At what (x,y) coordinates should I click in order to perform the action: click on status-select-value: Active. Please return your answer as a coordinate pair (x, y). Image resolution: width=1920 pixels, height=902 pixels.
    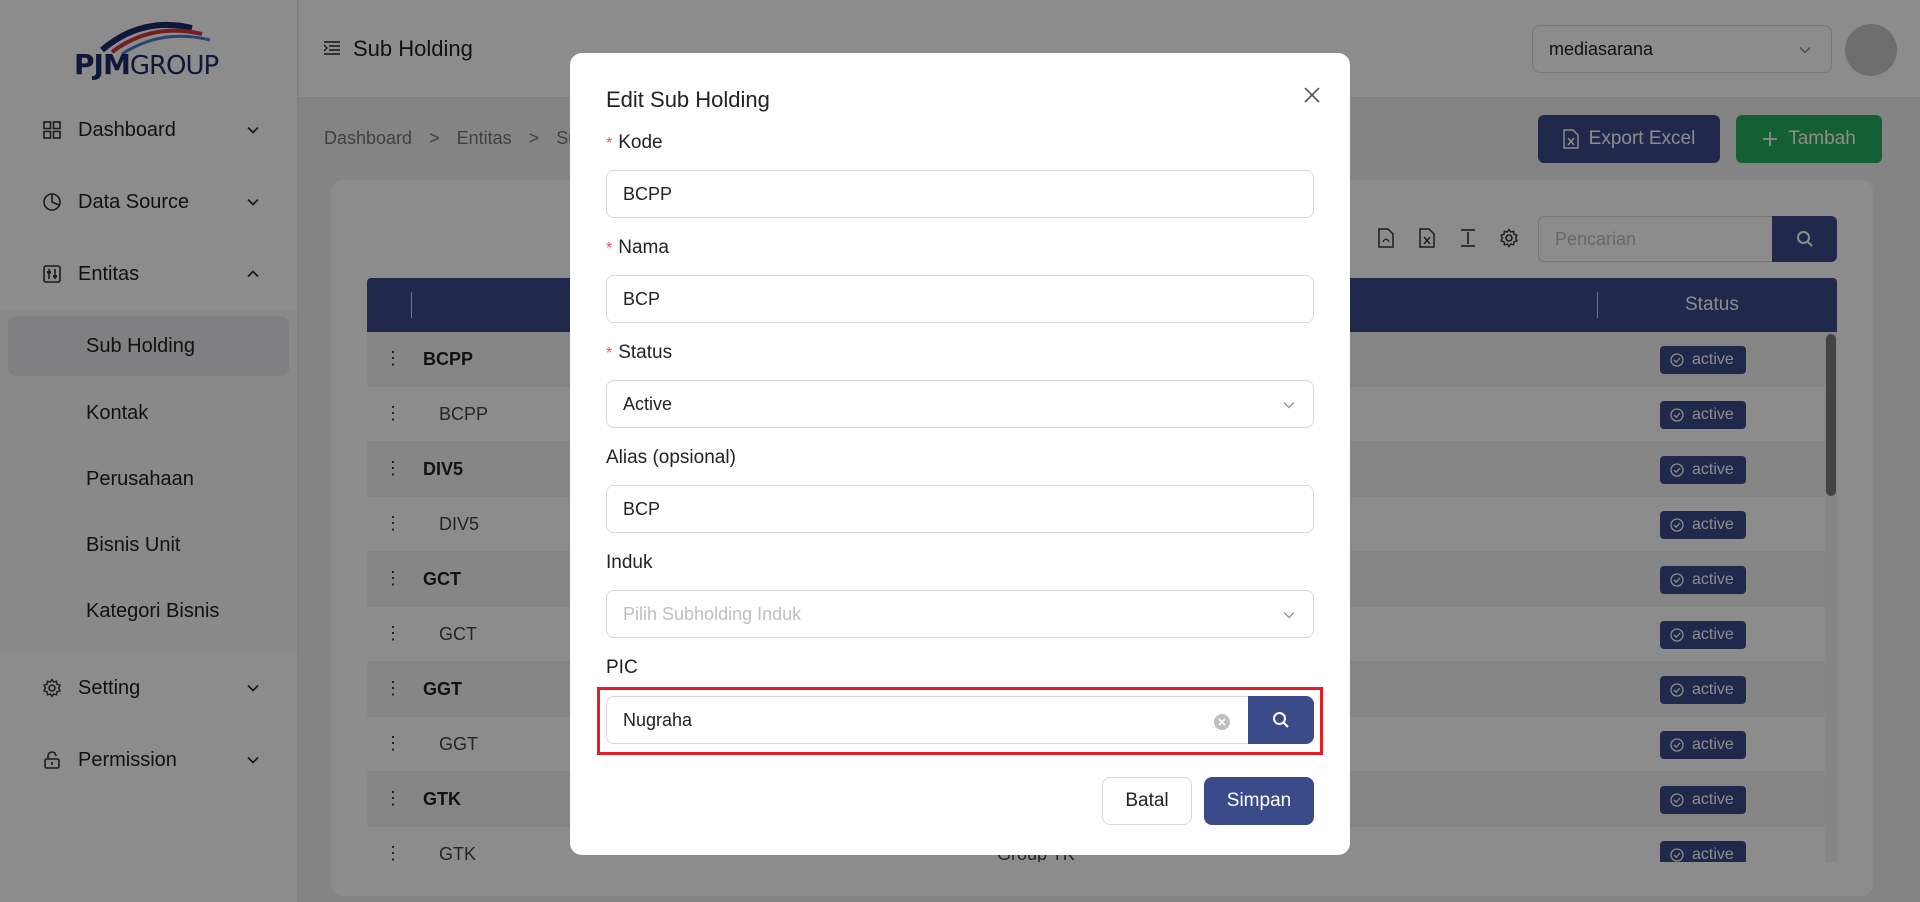
    Looking at the image, I should click on (648, 403).